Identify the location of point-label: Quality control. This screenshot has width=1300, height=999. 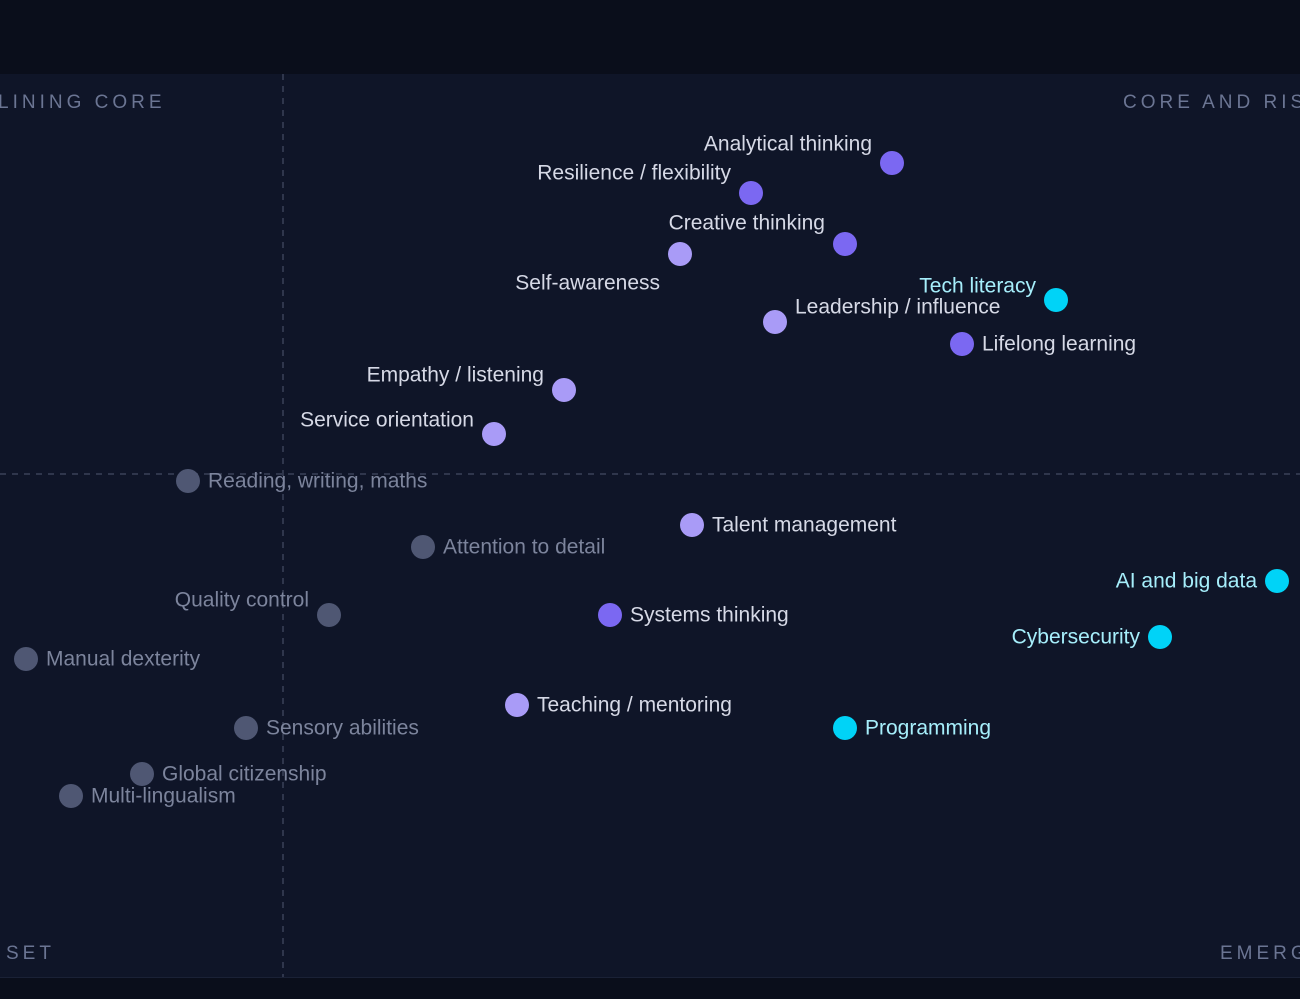
(242, 600).